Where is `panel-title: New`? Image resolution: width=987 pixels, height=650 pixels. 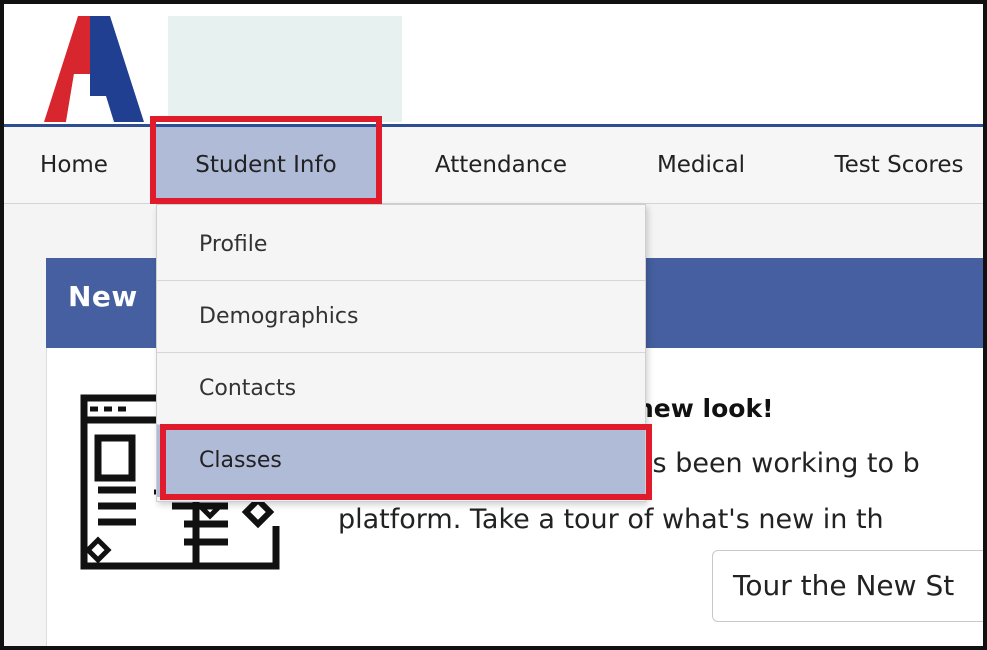
panel-title: New is located at coordinates (103, 296).